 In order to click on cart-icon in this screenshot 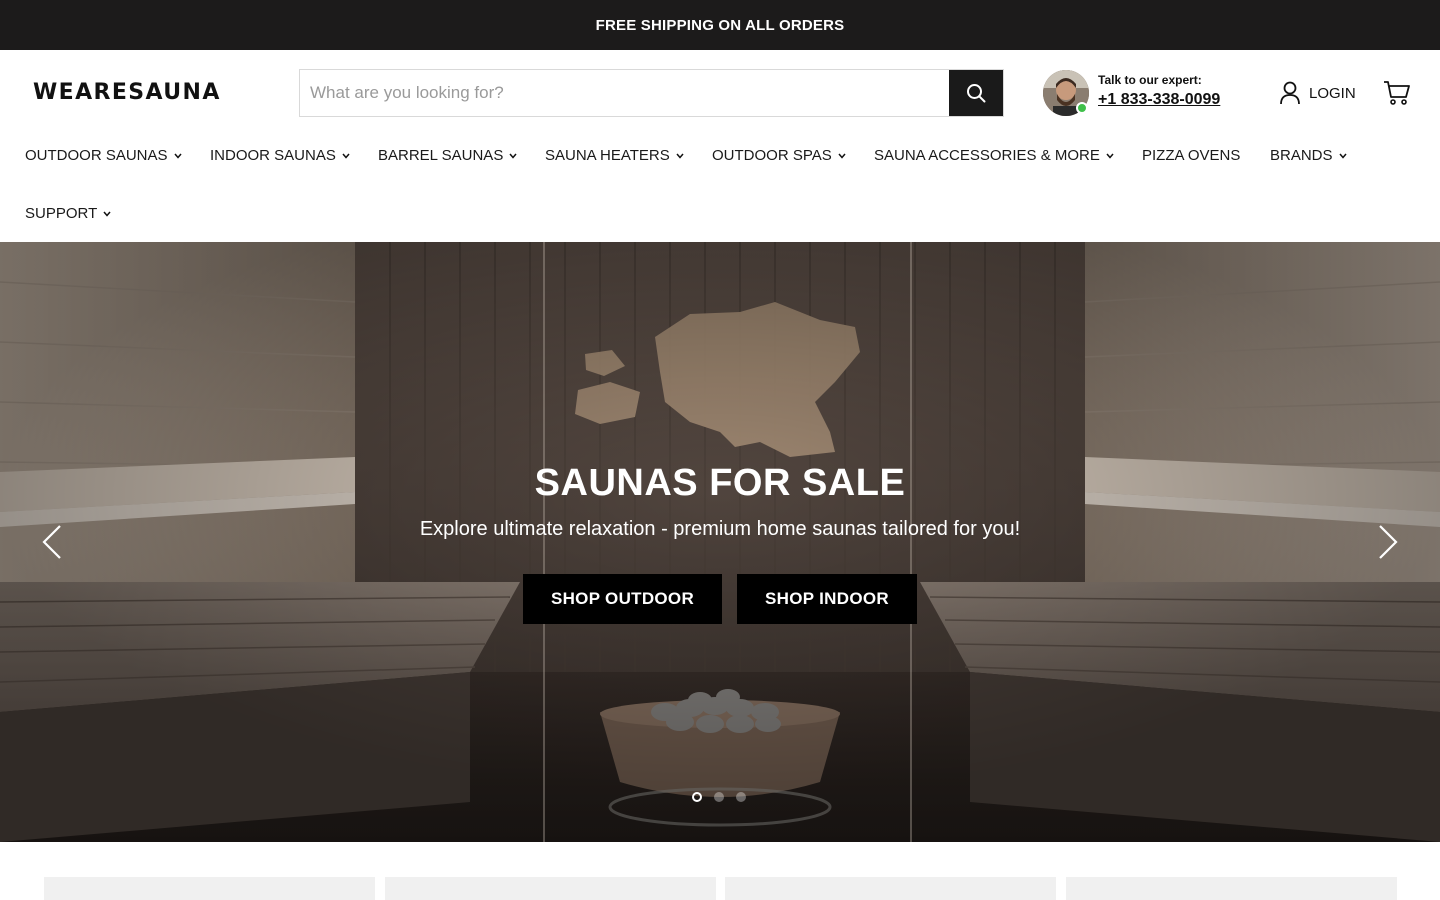, I will do `click(1397, 93)`.